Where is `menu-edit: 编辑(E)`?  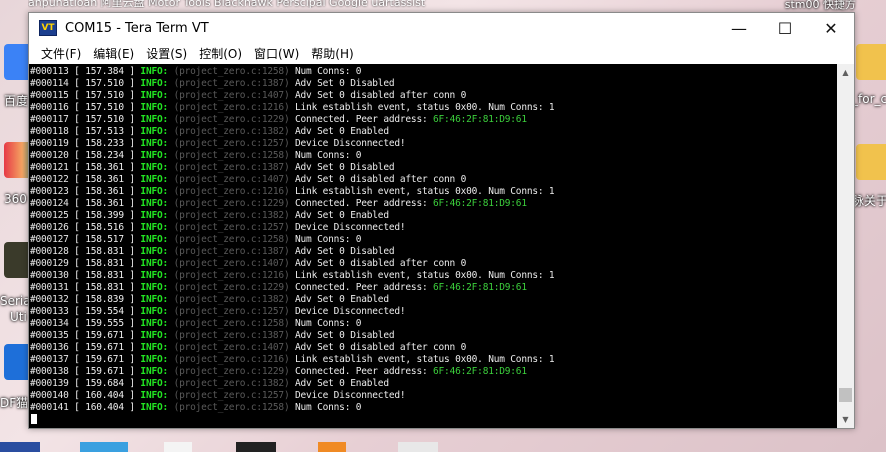
menu-edit: 编辑(E) is located at coordinates (113, 53).